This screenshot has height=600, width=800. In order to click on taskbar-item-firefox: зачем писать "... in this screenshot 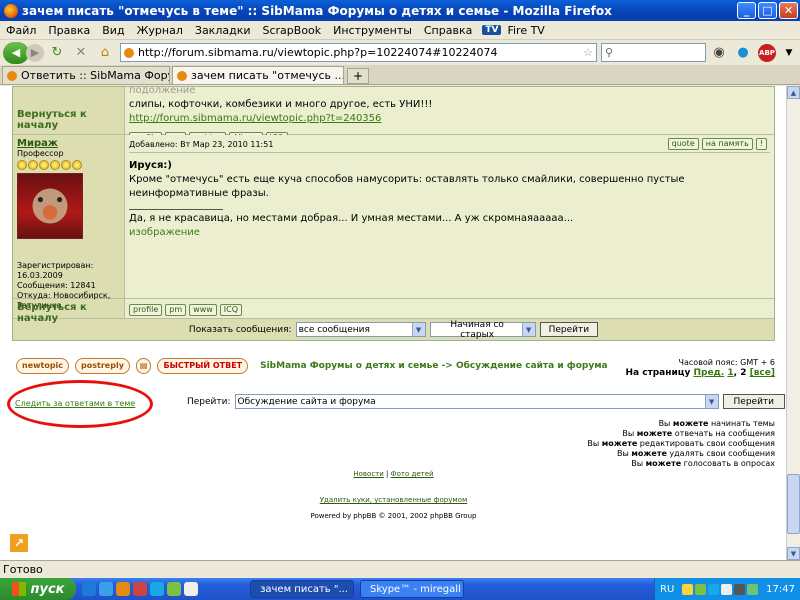, I will do `click(302, 589)`.